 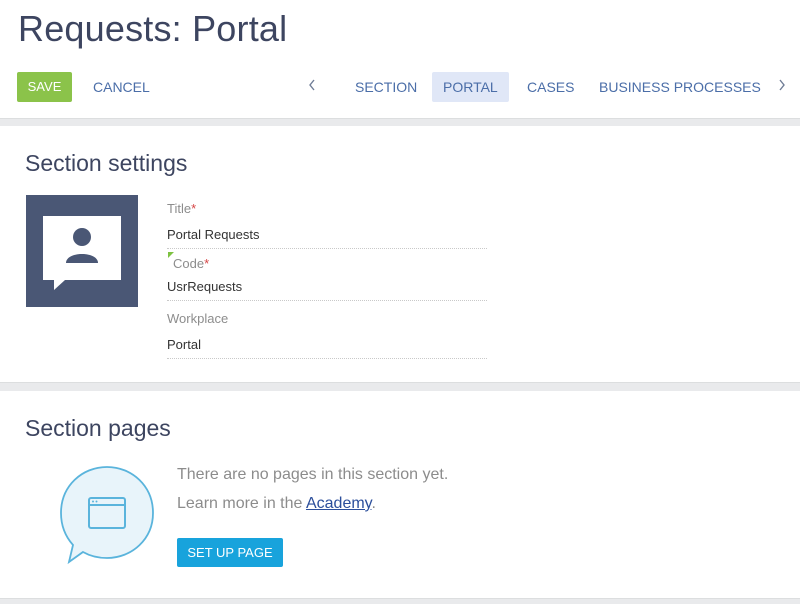 I want to click on portal-user-icon, so click(x=82, y=253).